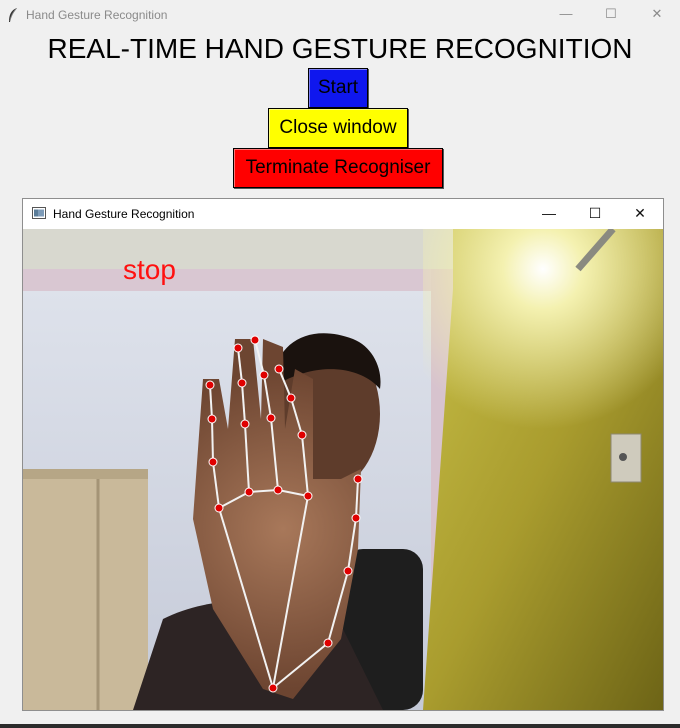 This screenshot has height=728, width=680. Describe the element at coordinates (543, 329) in the screenshot. I see `lamp-glow` at that location.